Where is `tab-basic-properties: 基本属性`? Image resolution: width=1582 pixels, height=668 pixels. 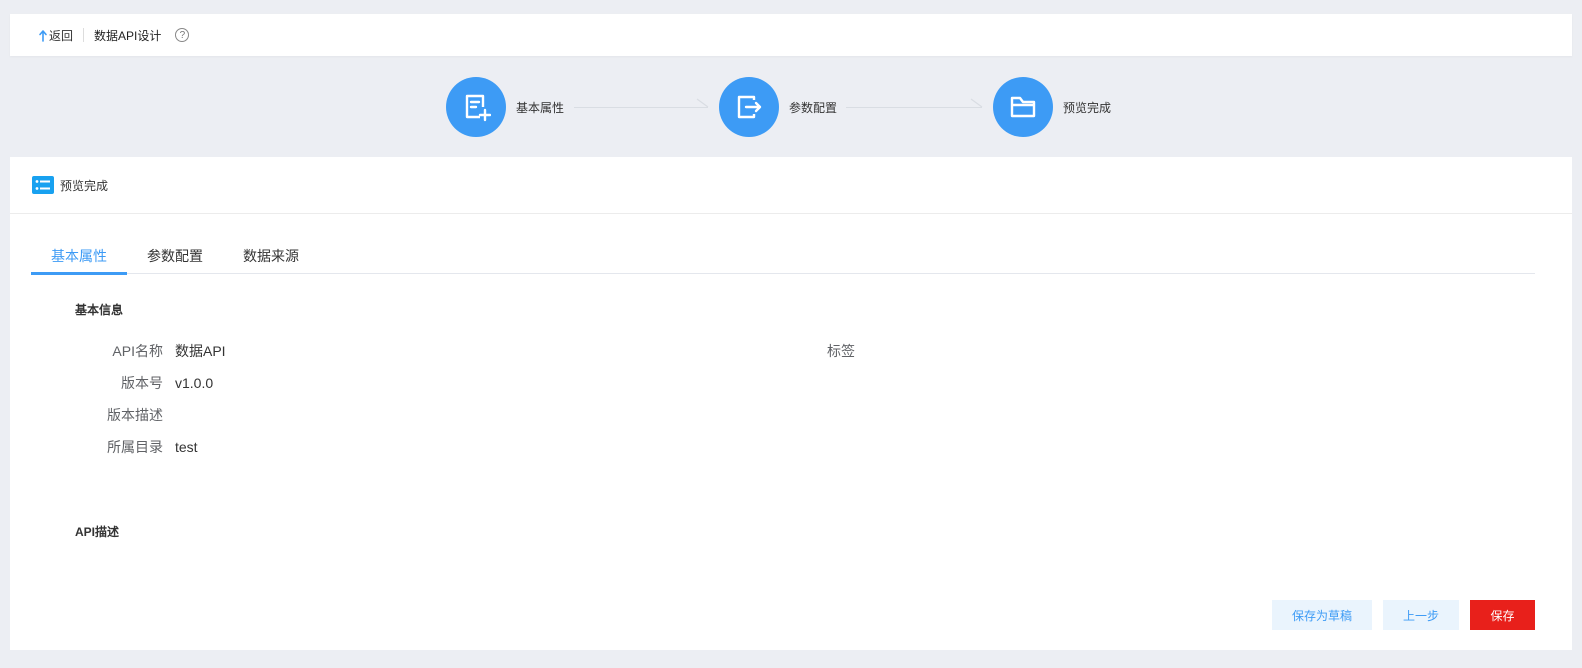
tab-basic-properties: 基本属性 is located at coordinates (79, 256).